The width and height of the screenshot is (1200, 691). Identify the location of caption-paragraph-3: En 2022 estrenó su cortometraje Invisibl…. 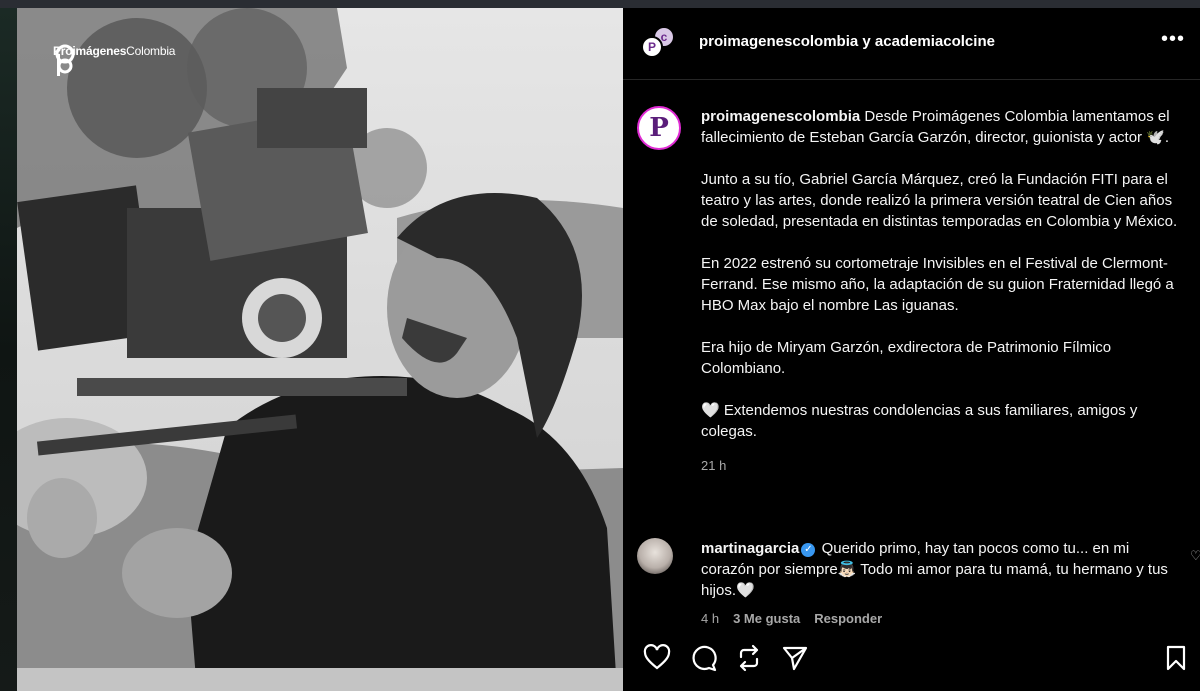
(937, 284).